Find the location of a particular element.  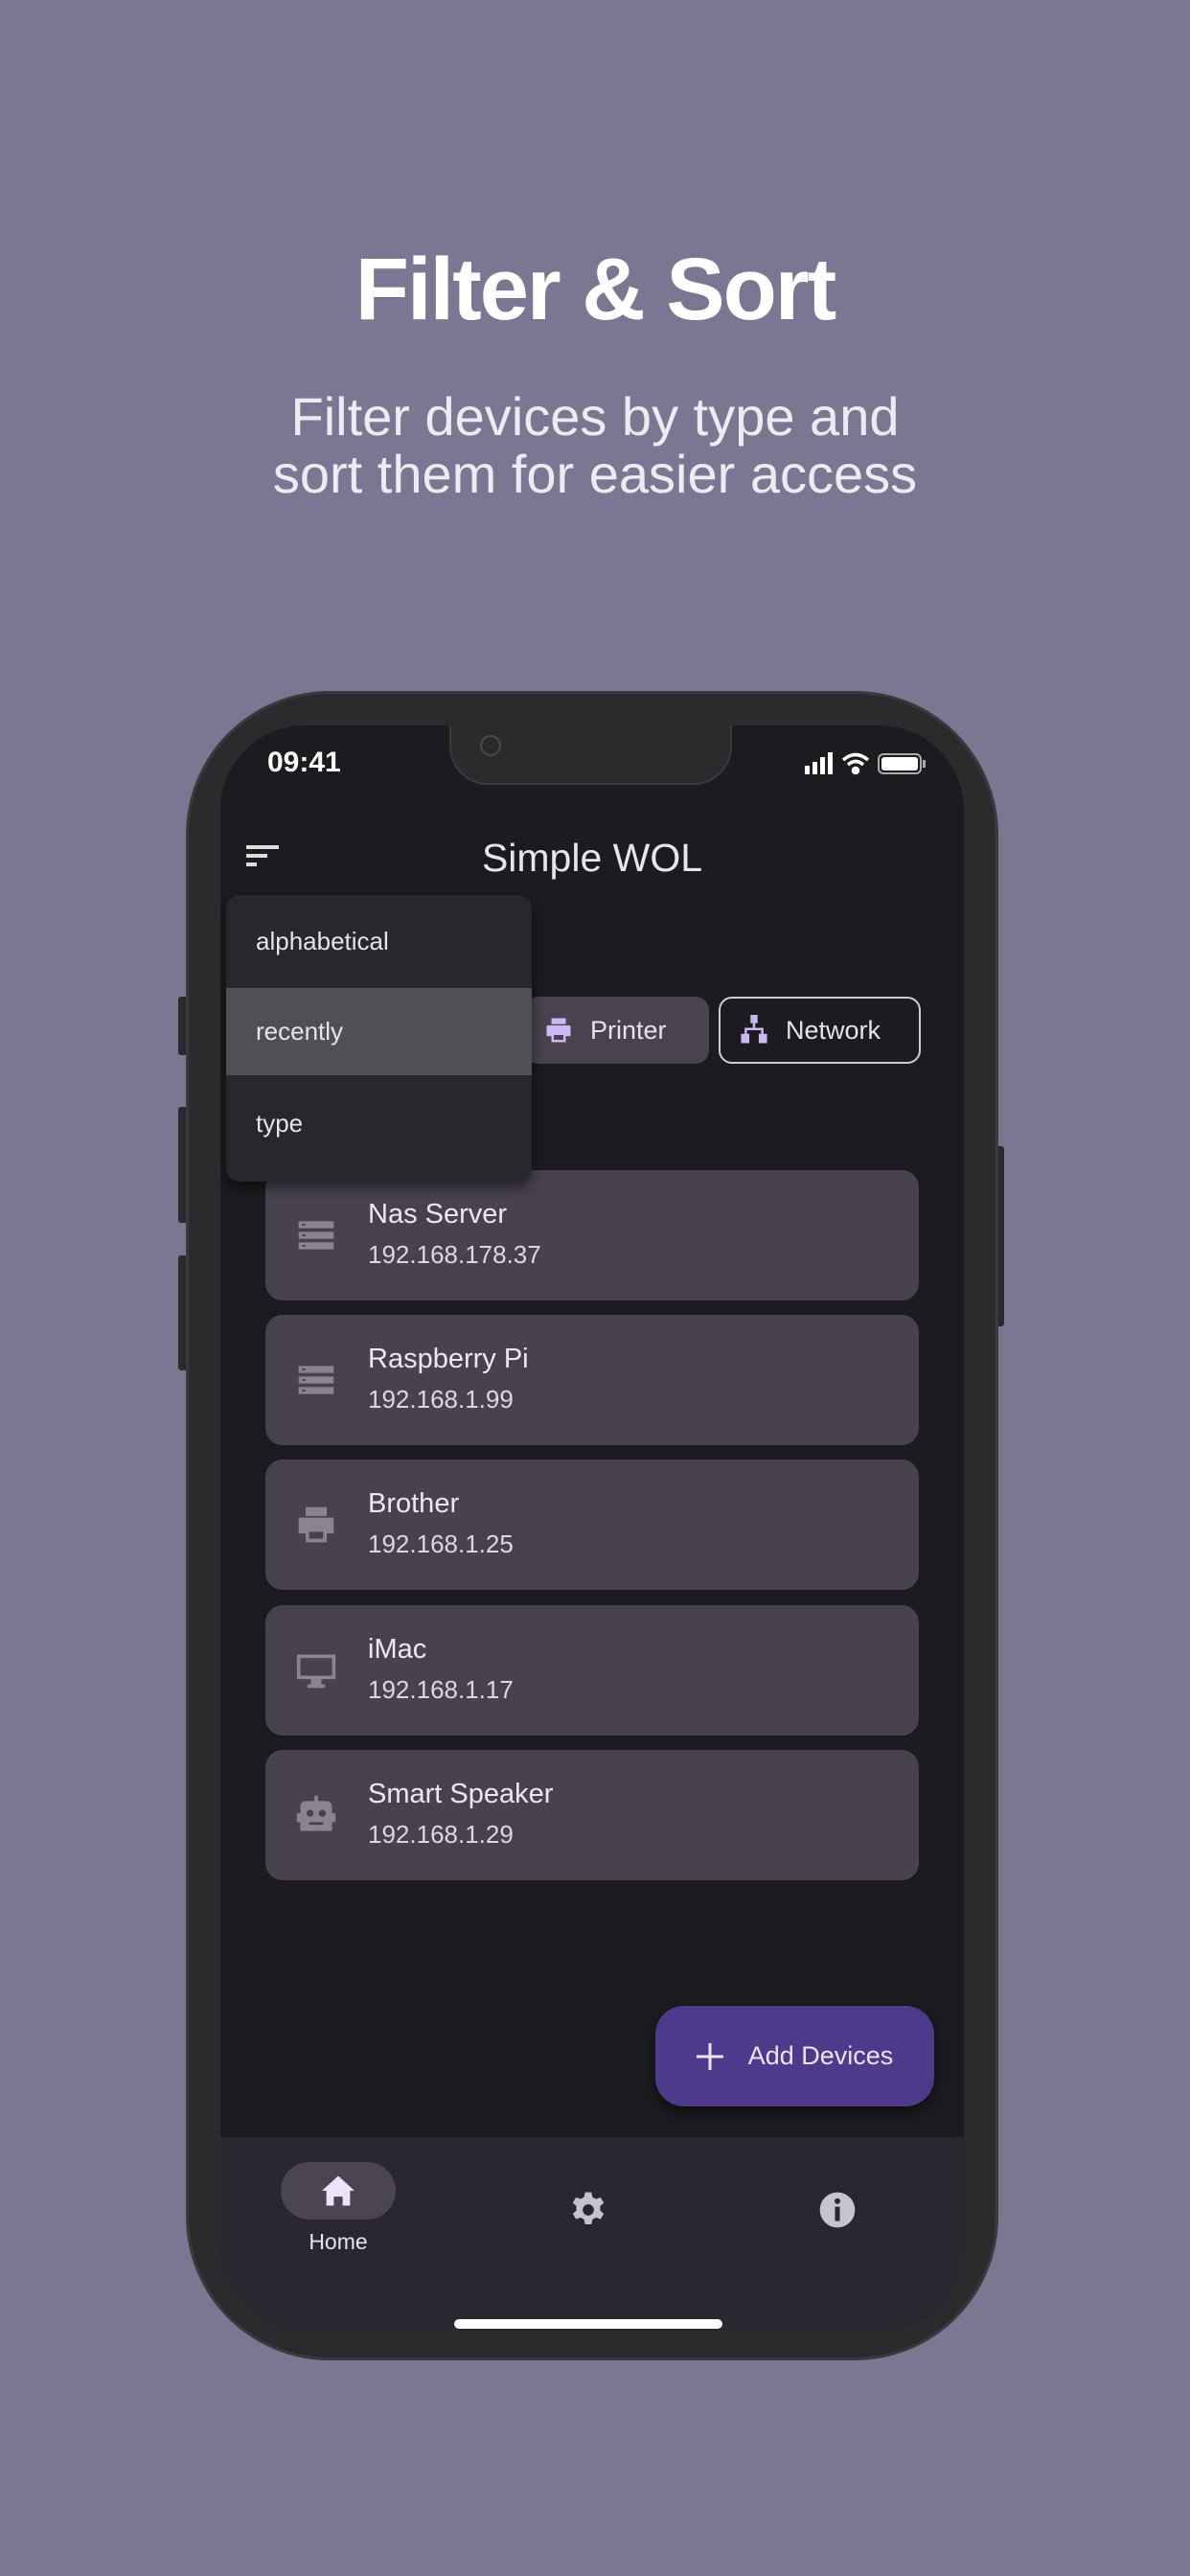

device-name: Brother is located at coordinates (414, 1503).